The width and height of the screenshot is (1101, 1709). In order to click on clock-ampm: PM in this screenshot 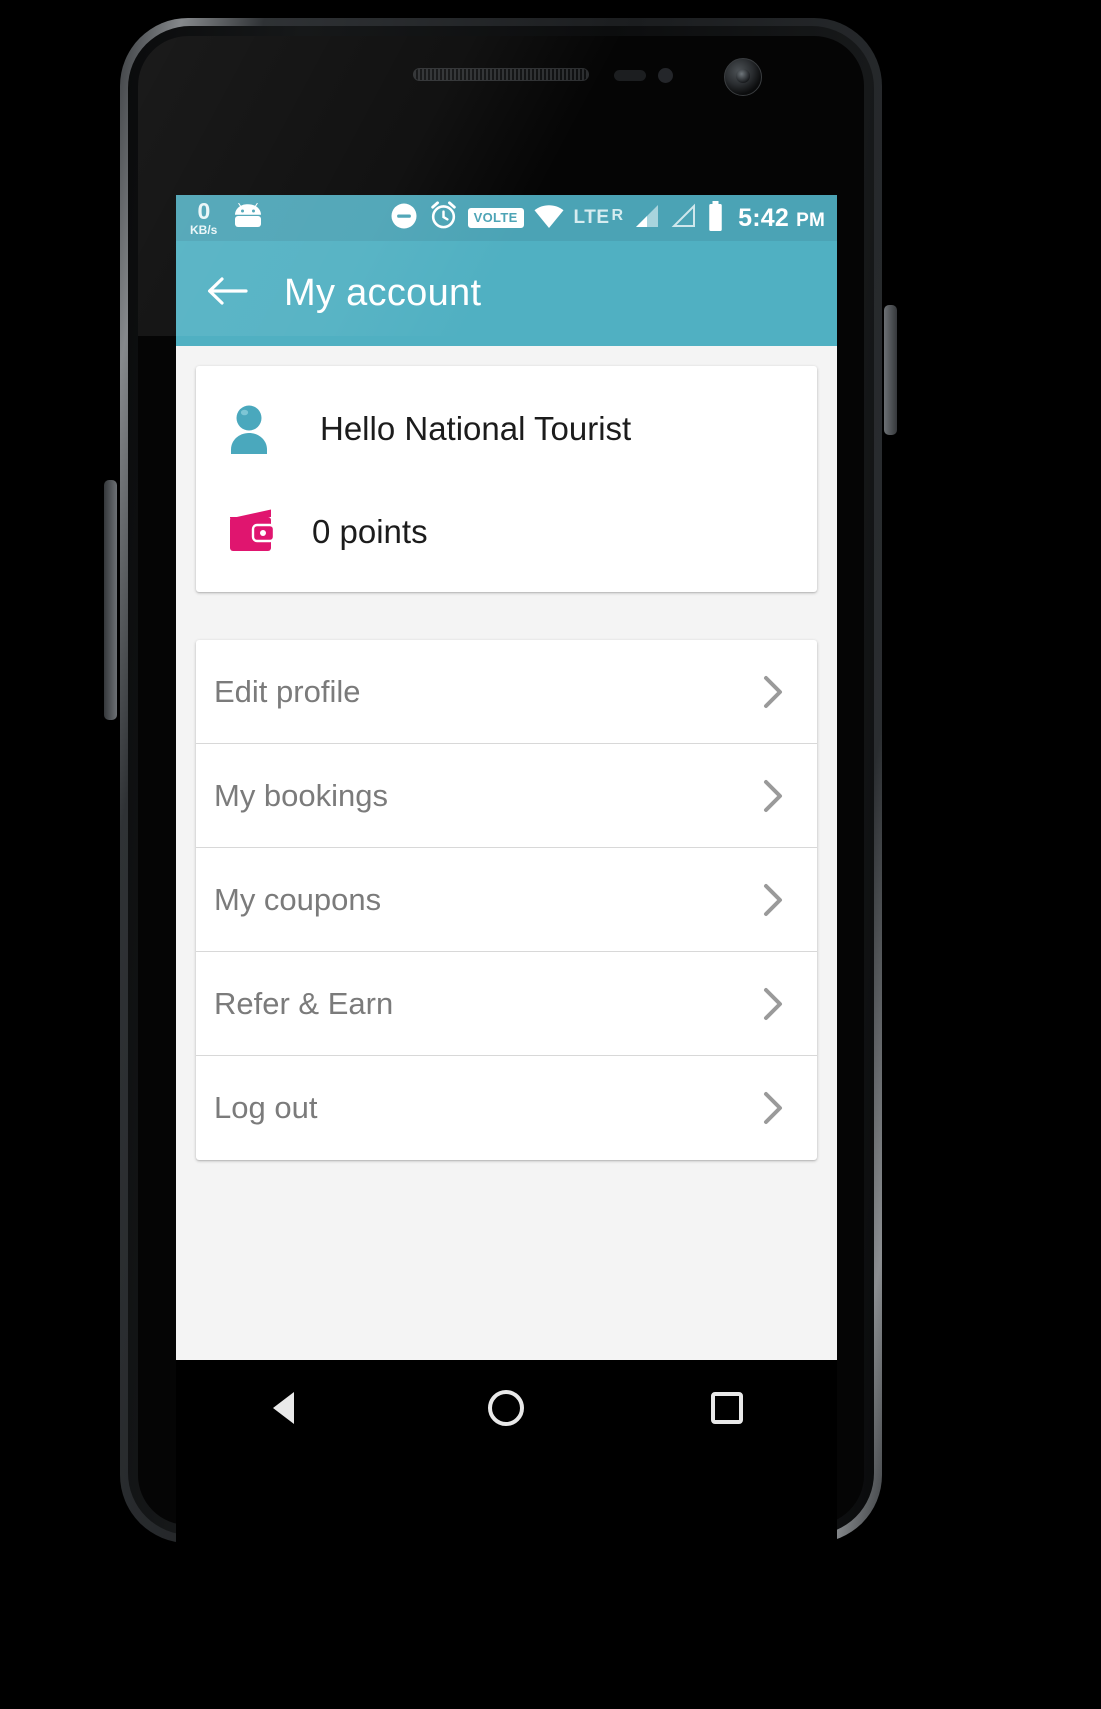, I will do `click(810, 220)`.